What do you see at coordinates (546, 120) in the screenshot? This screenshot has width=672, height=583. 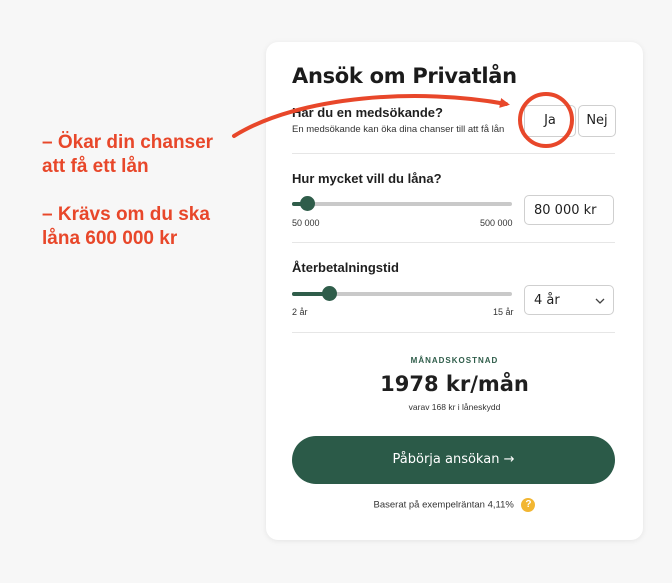 I see `callout-circle` at bounding box center [546, 120].